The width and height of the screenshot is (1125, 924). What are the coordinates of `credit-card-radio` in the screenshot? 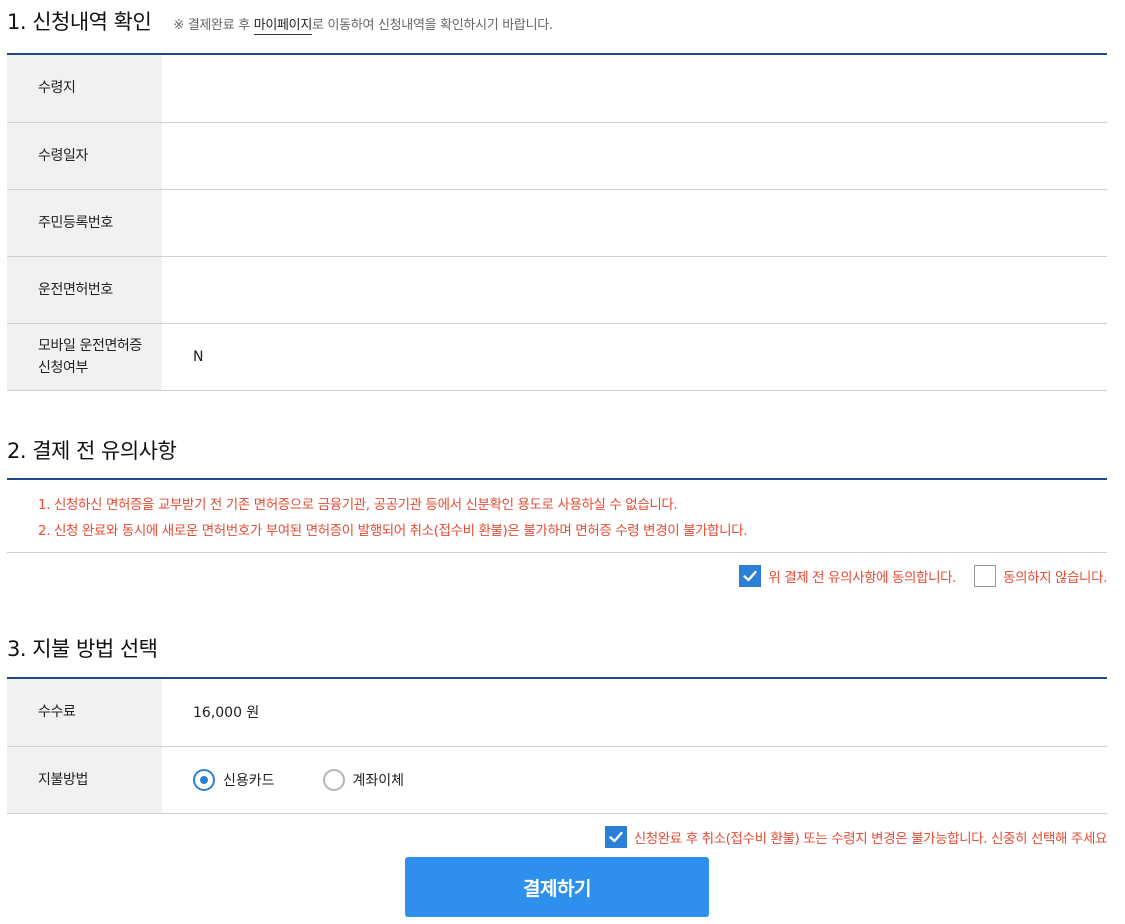 It's located at (204, 779).